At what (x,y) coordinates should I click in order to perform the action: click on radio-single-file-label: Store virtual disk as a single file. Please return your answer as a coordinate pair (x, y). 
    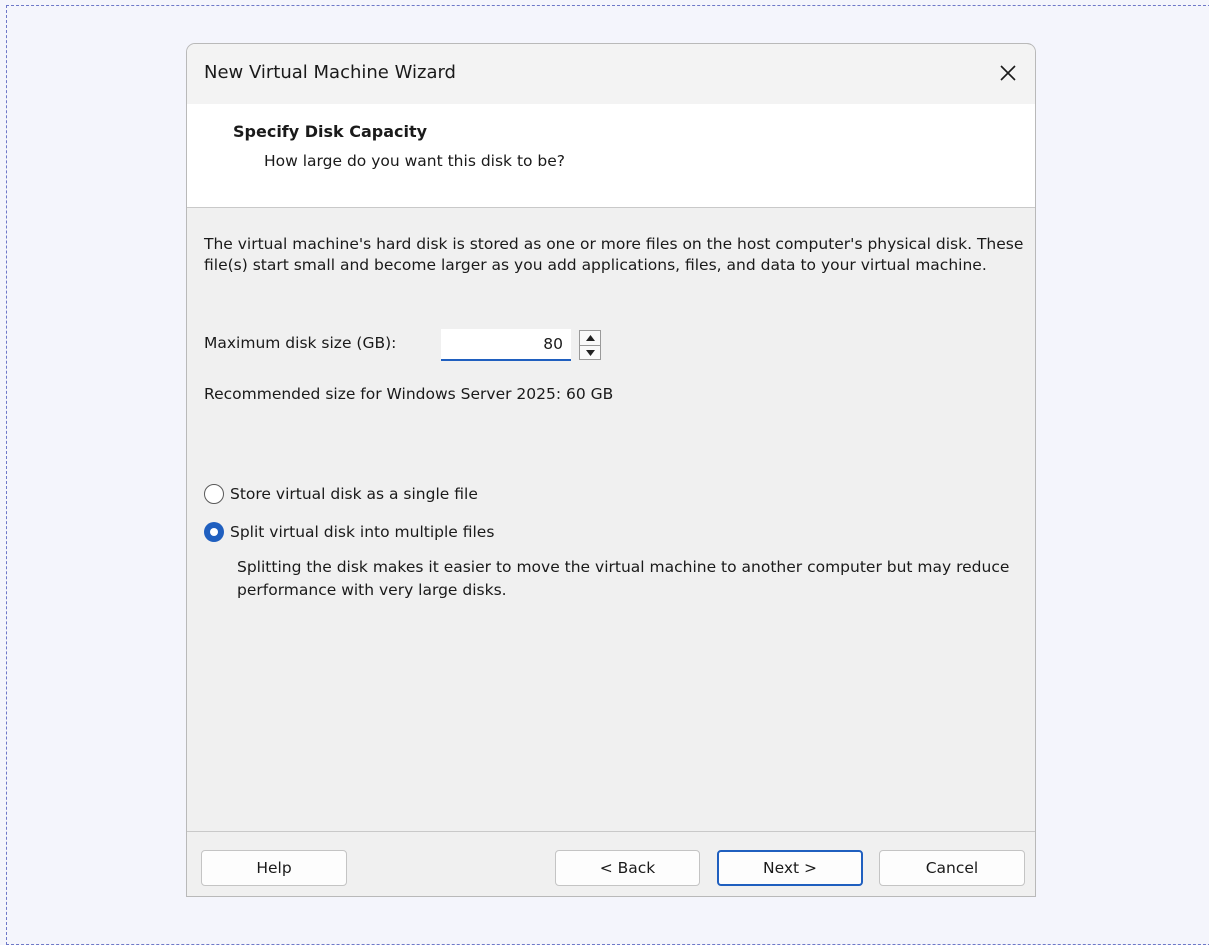
    Looking at the image, I should click on (354, 494).